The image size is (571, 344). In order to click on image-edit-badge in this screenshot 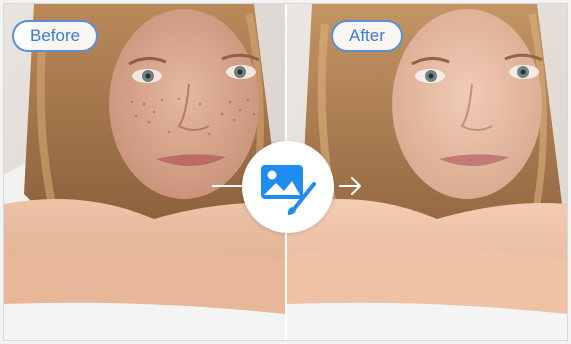, I will do `click(288, 187)`.